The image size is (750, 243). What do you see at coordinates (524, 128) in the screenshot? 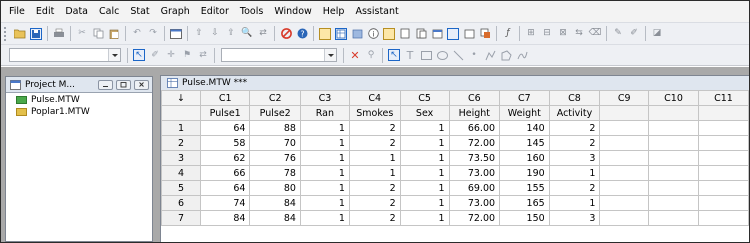
I see `data-cell: 140` at bounding box center [524, 128].